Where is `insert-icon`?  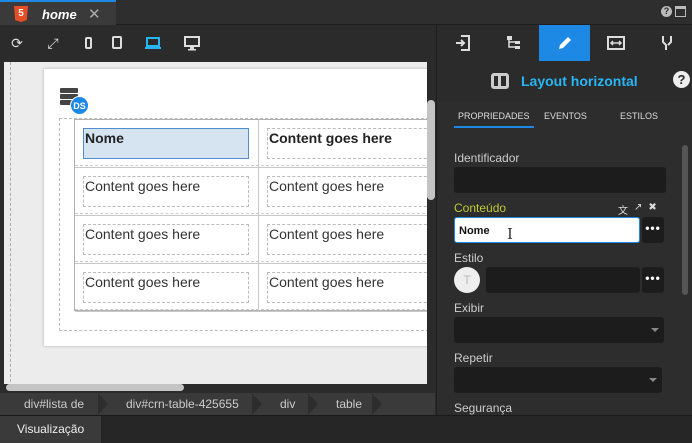
insert-icon is located at coordinates (462, 43).